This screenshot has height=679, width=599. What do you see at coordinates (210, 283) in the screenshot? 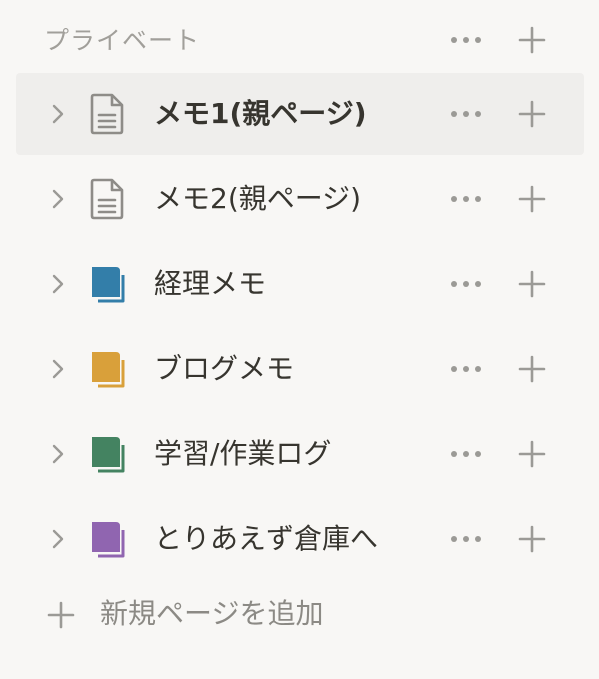
I see `page-title: 経理メモ` at bounding box center [210, 283].